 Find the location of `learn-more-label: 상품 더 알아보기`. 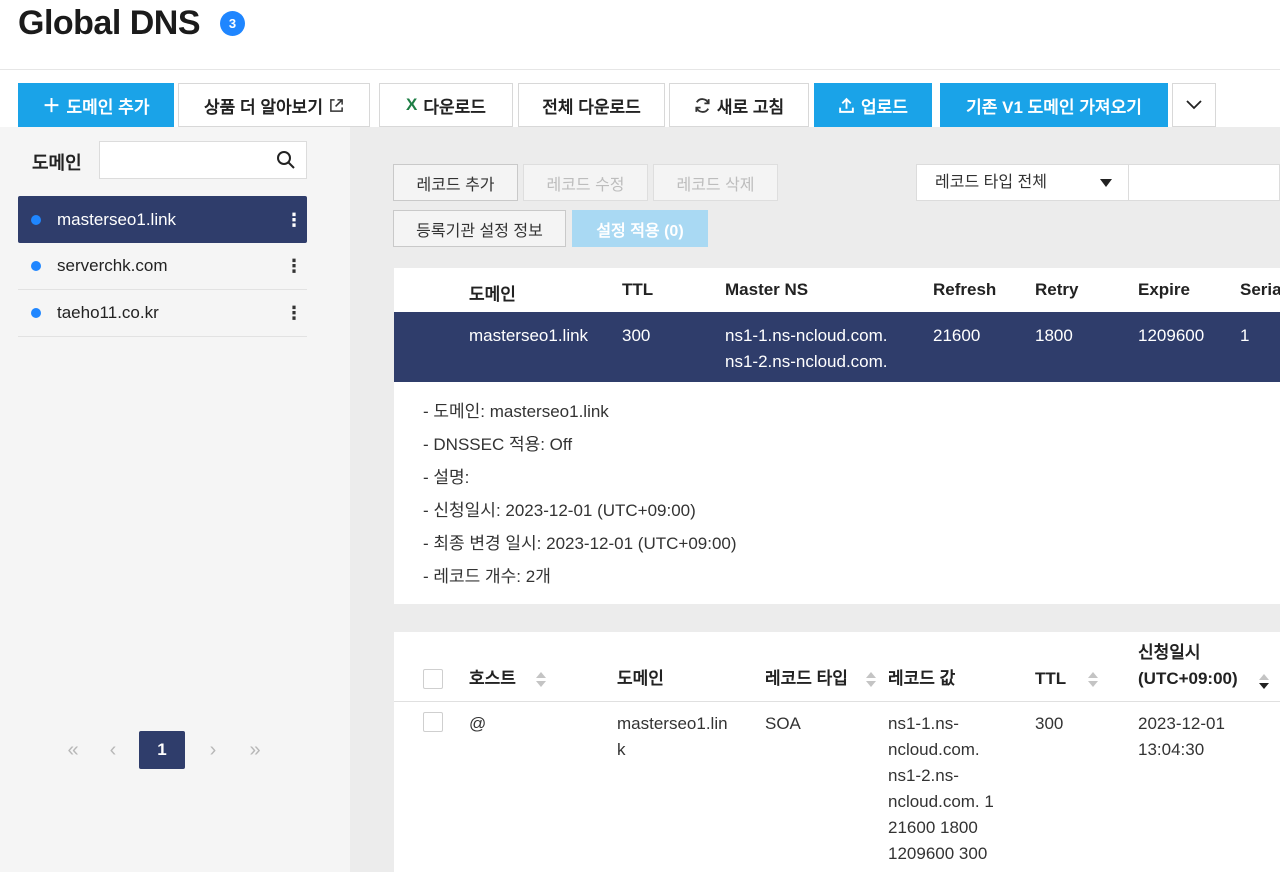

learn-more-label: 상품 더 알아보기 is located at coordinates (263, 107).